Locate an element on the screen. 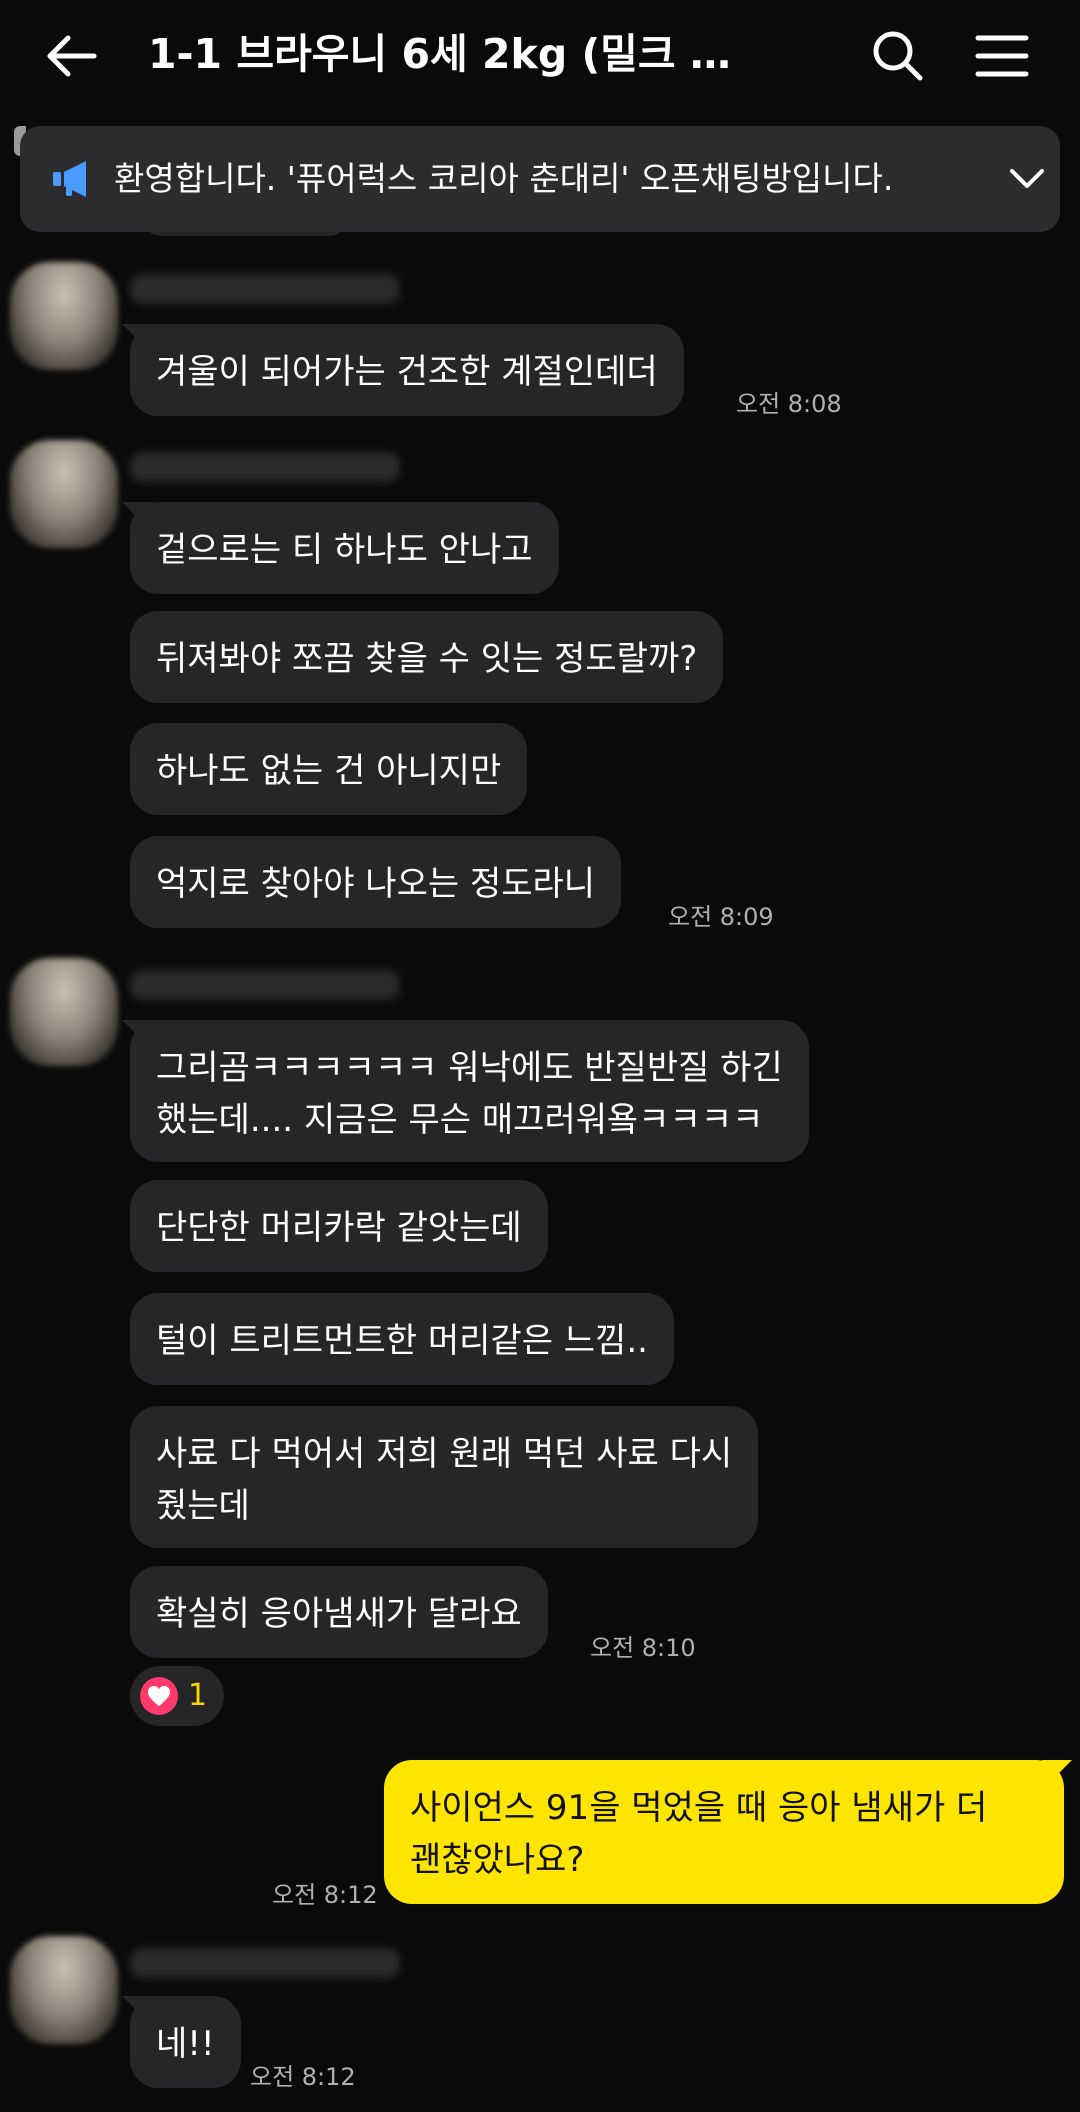 The height and width of the screenshot is (2112, 1080). message-bubble: 털이 트리트먼트한 머리같은 느낌.. is located at coordinates (402, 1339).